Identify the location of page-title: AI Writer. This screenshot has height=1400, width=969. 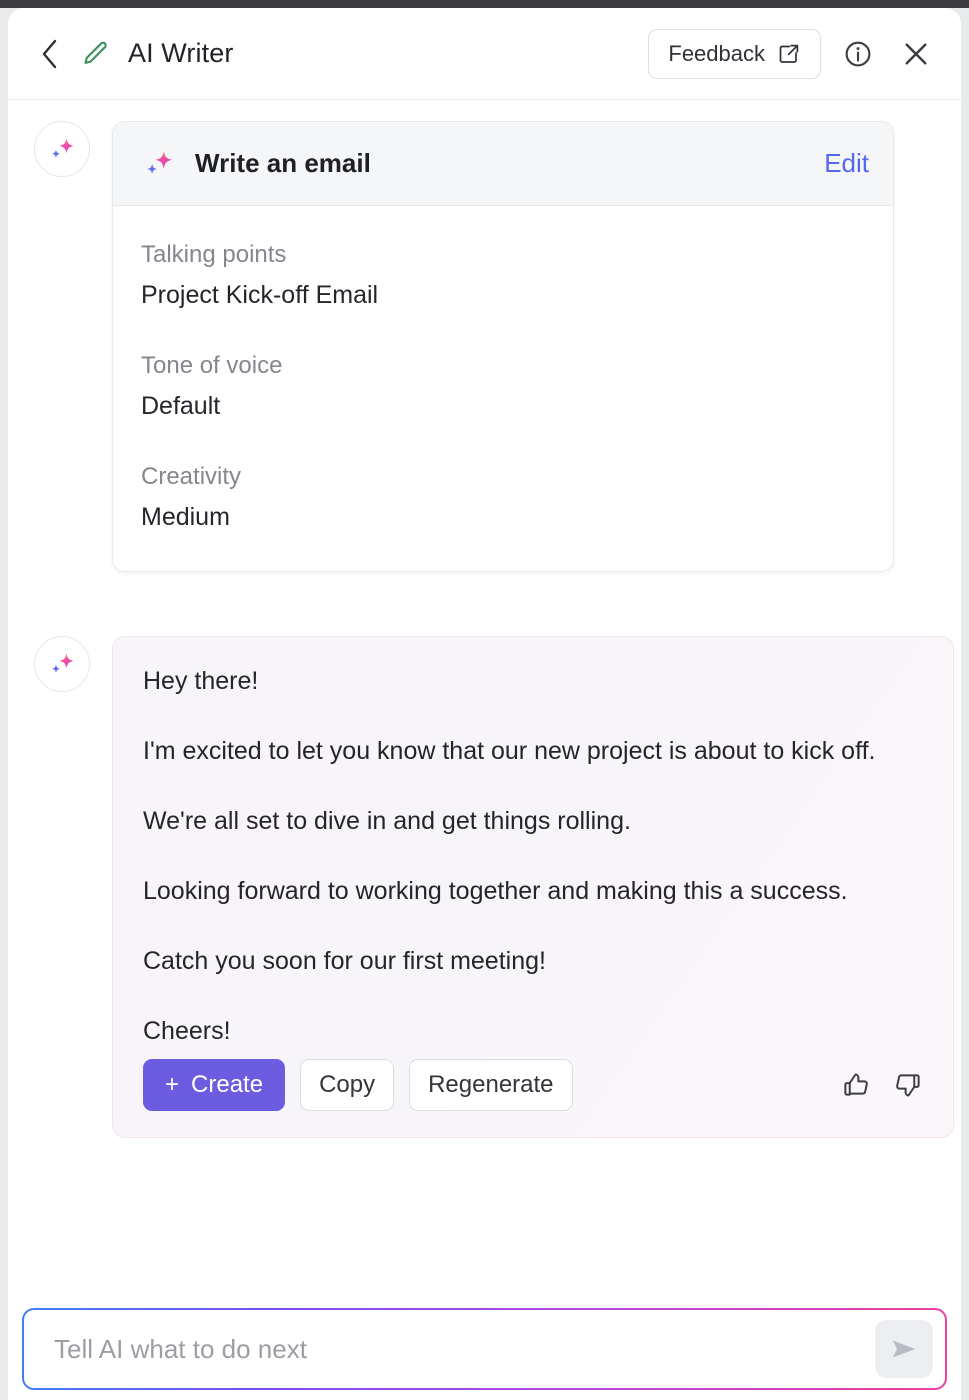
(181, 53).